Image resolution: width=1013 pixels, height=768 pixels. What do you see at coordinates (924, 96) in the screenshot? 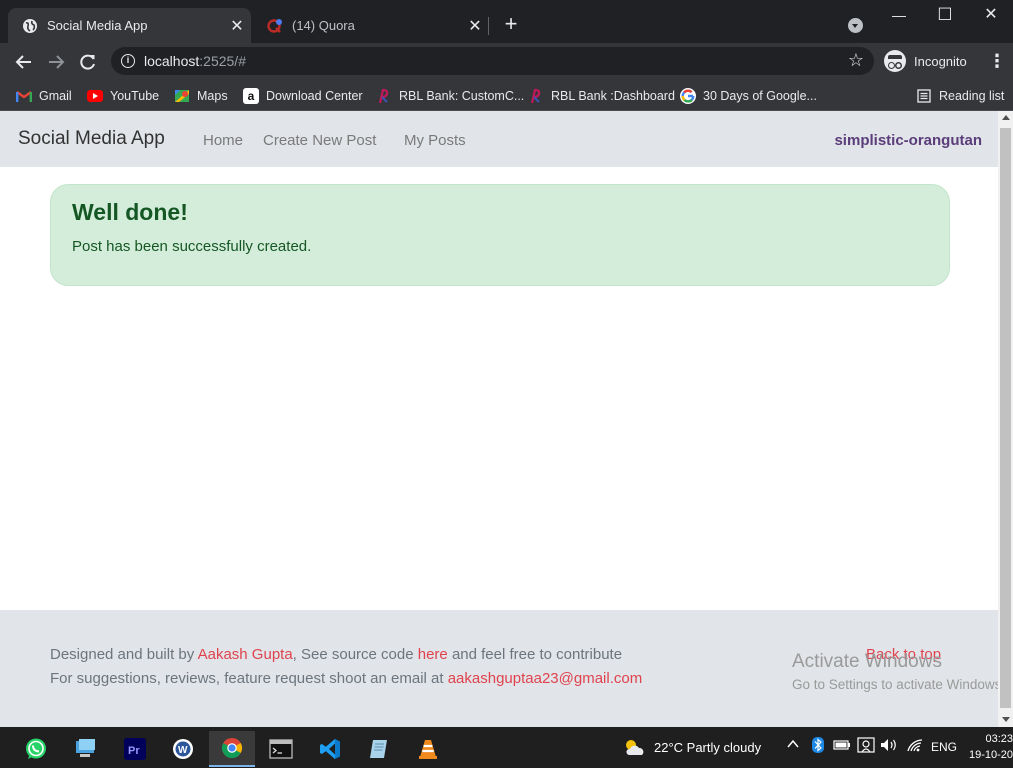
I see `reading-list-icon` at bounding box center [924, 96].